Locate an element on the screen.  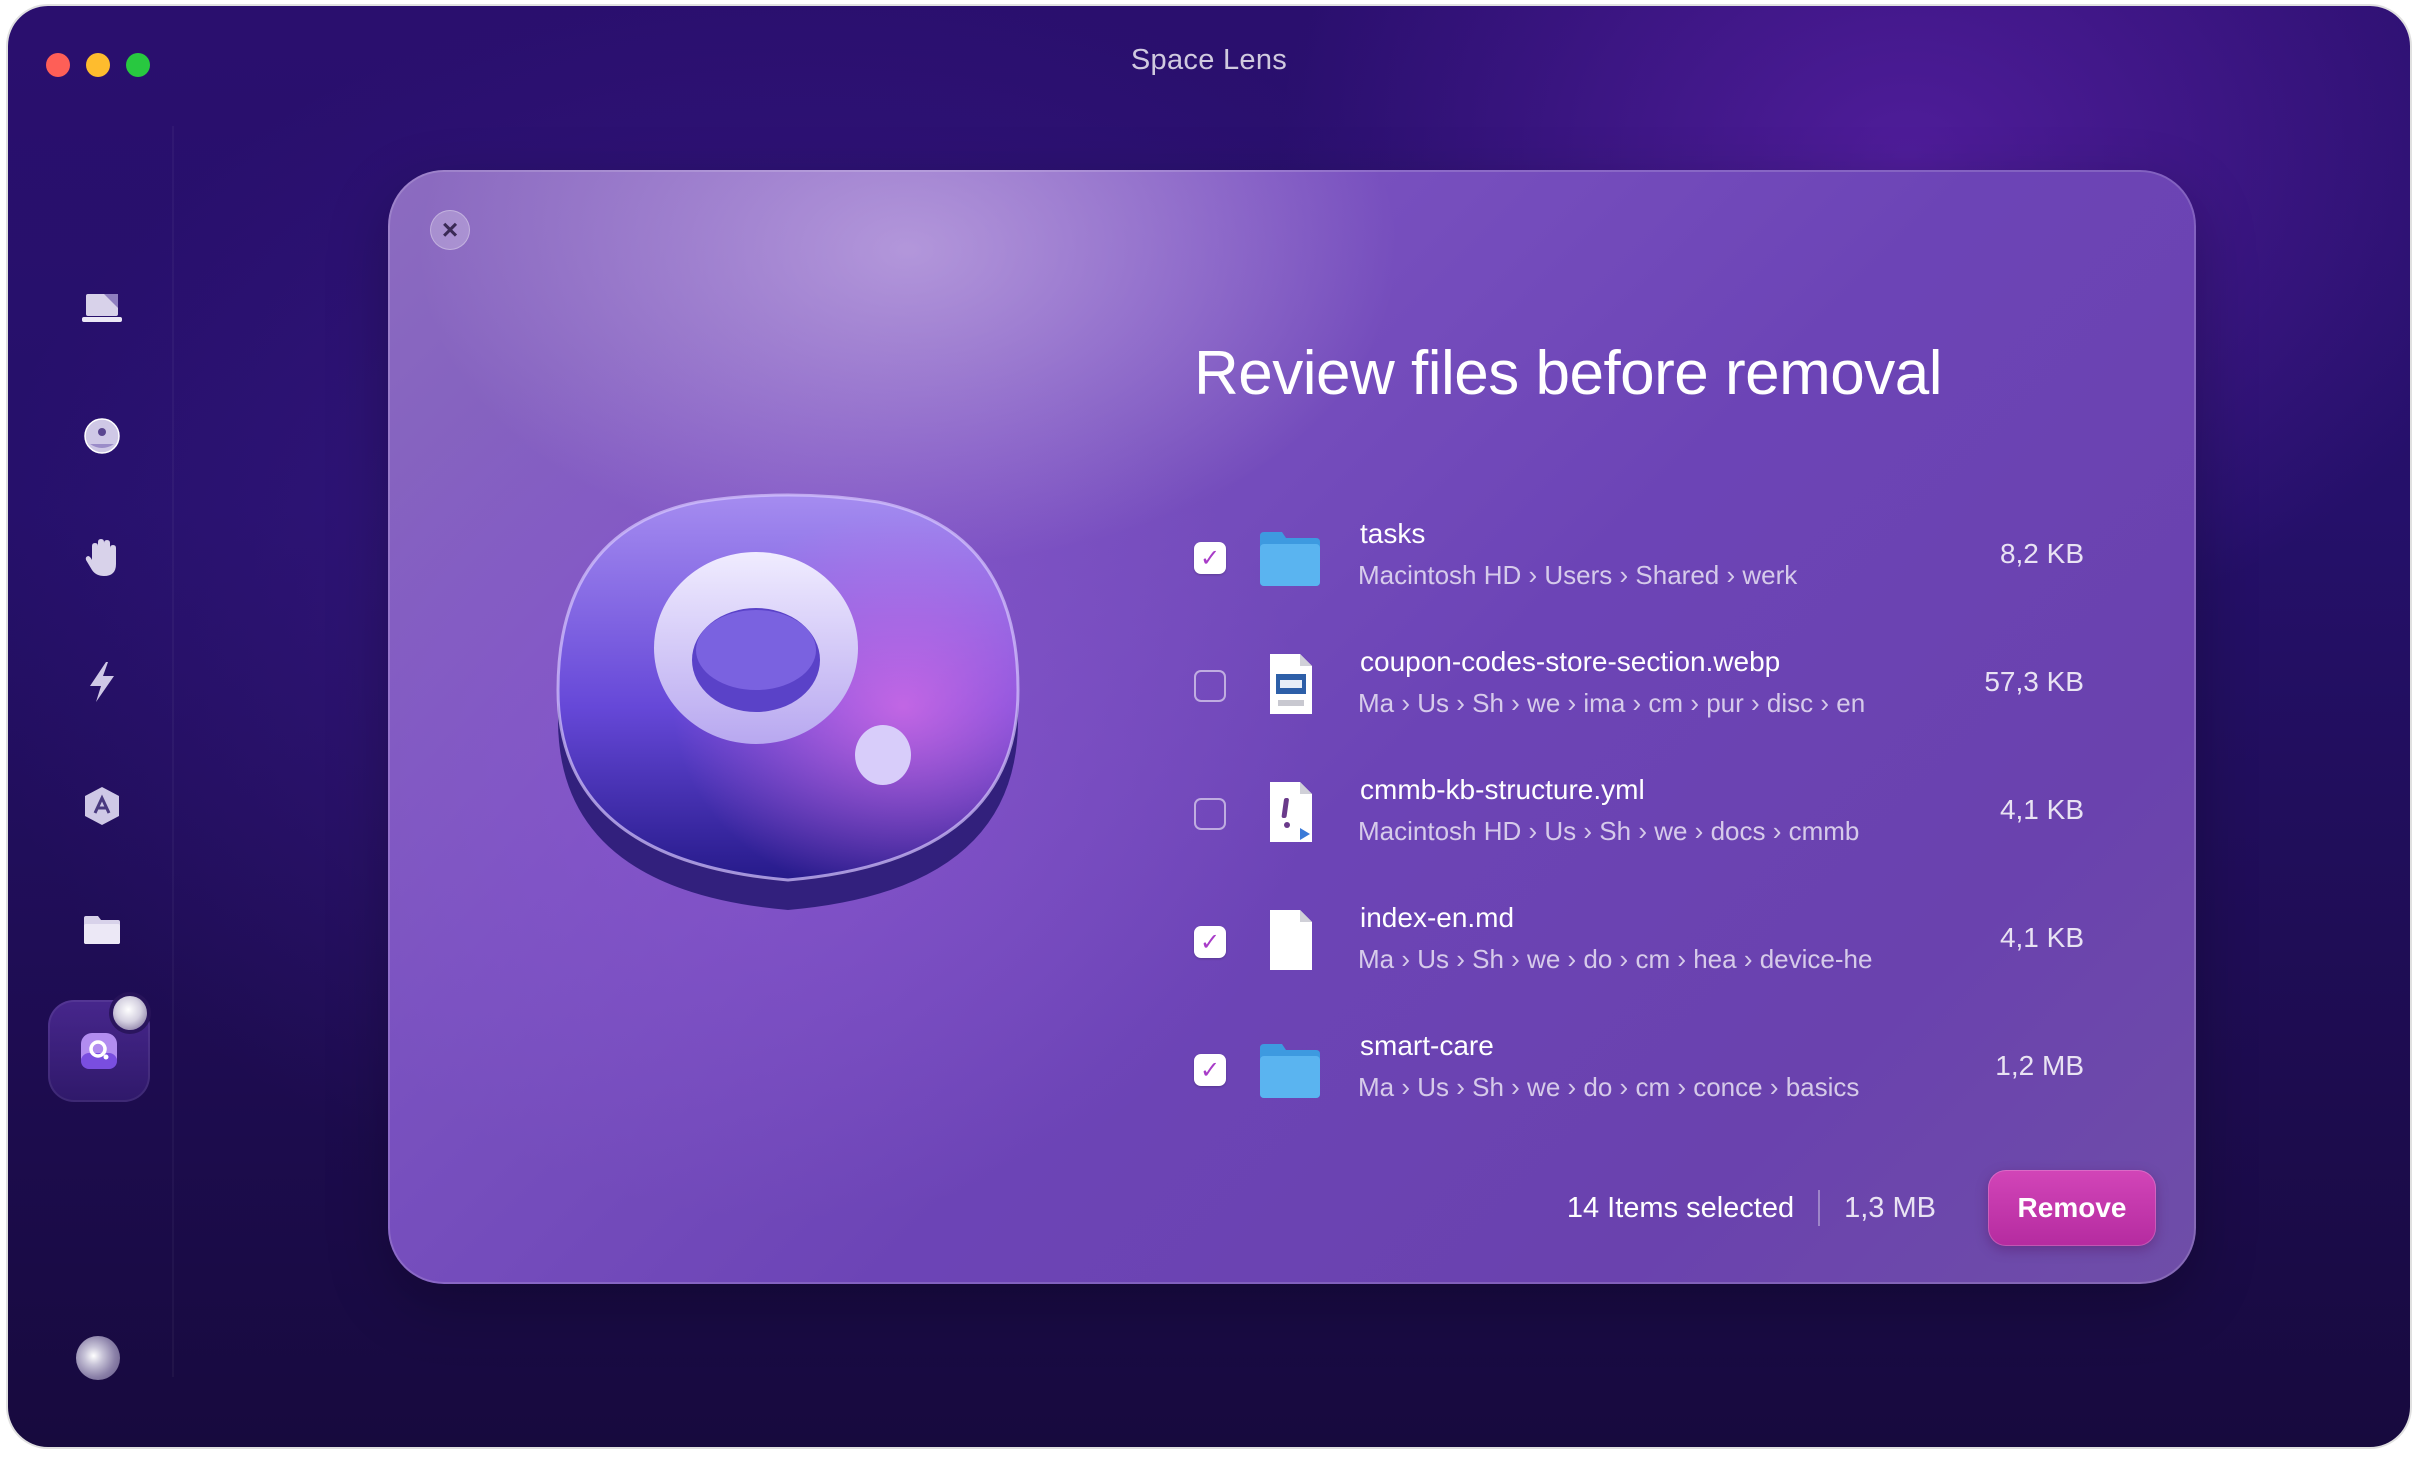
file-size: 1,2 MB is located at coordinates (2039, 1065).